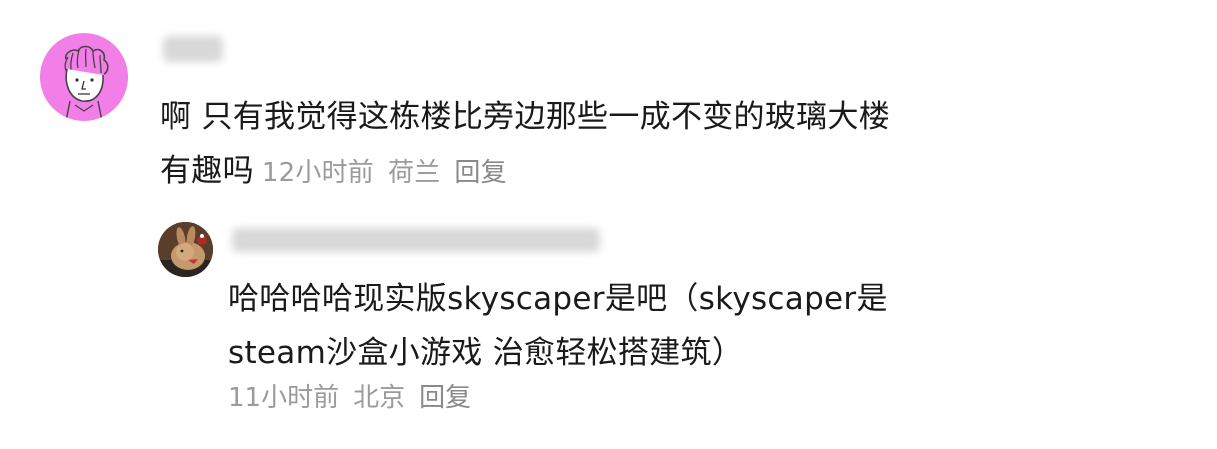 This screenshot has height=449, width=1217. I want to click on reply-text-line-1: 哈哈哈哈现实版skyscaper是吧（skyscaper是, so click(558, 299).